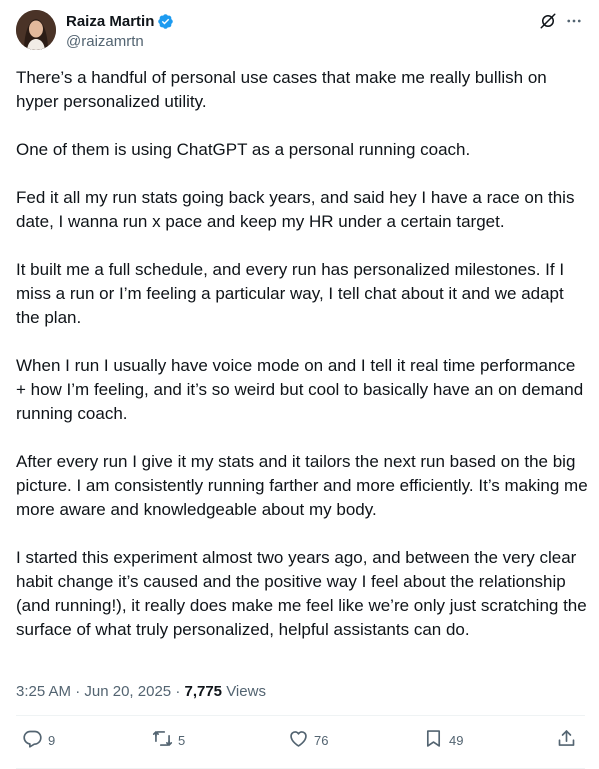  Describe the element at coordinates (300, 715) in the screenshot. I see `divider` at that location.